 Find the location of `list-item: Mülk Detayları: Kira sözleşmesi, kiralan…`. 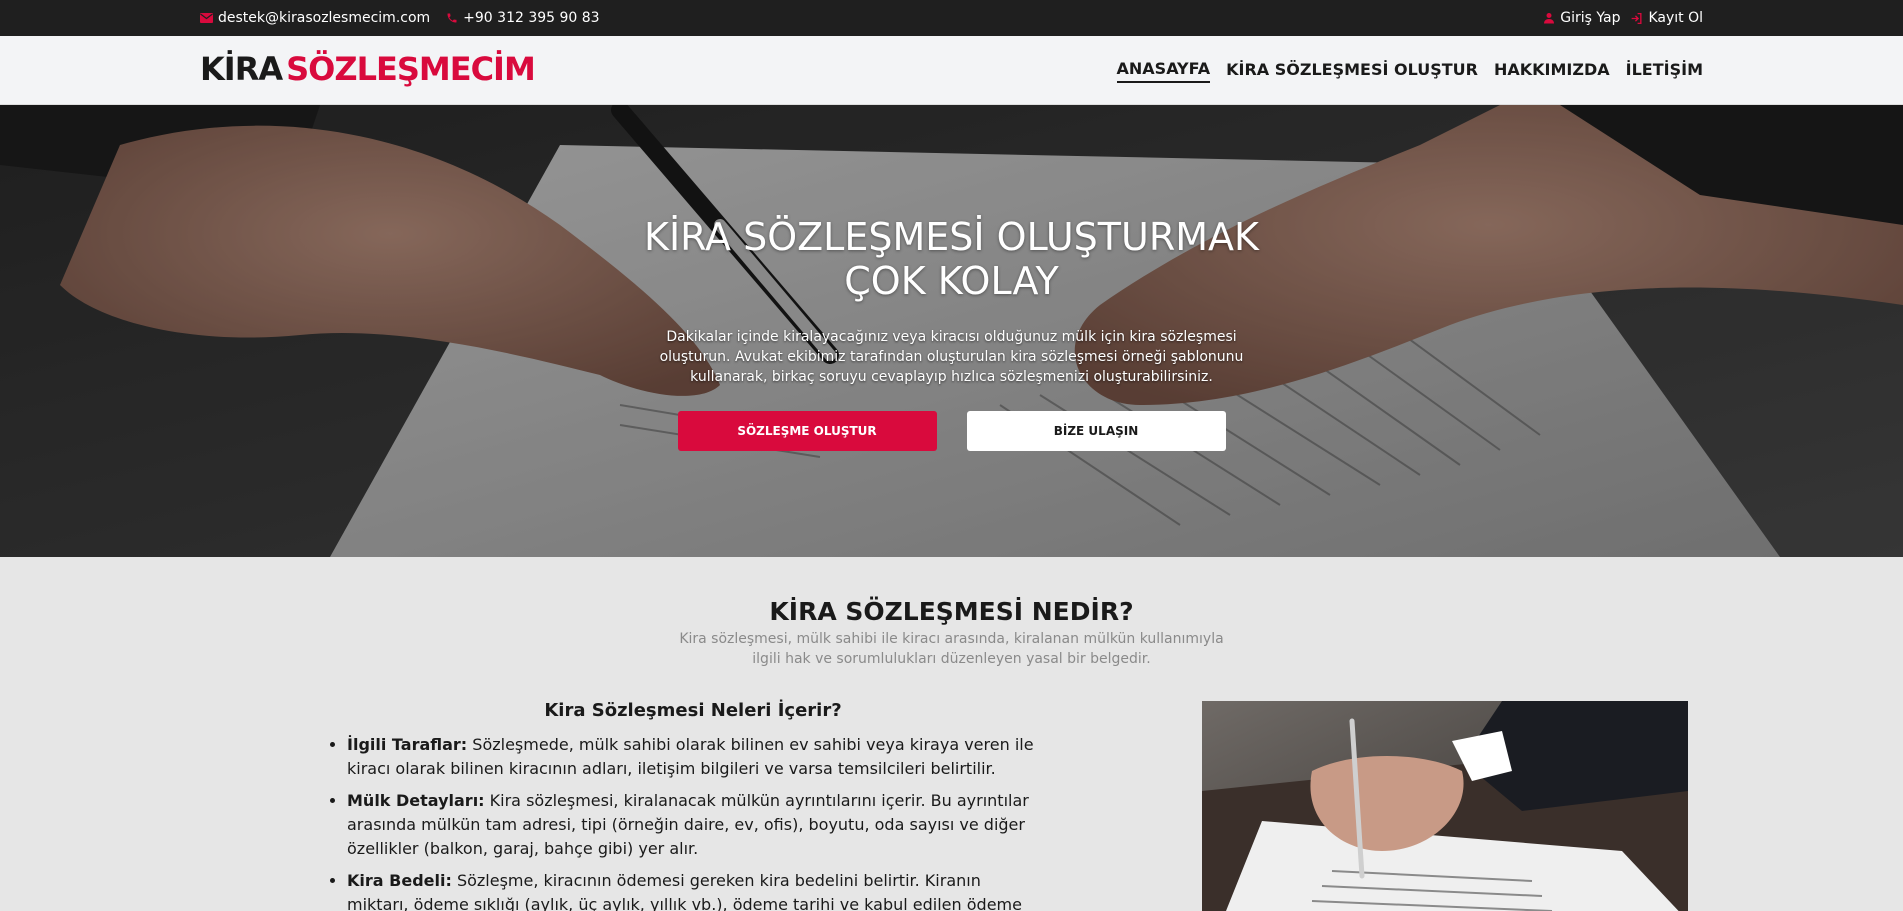

list-item: Mülk Detayları: Kira sözleşmesi, kiralan… is located at coordinates (692, 825).